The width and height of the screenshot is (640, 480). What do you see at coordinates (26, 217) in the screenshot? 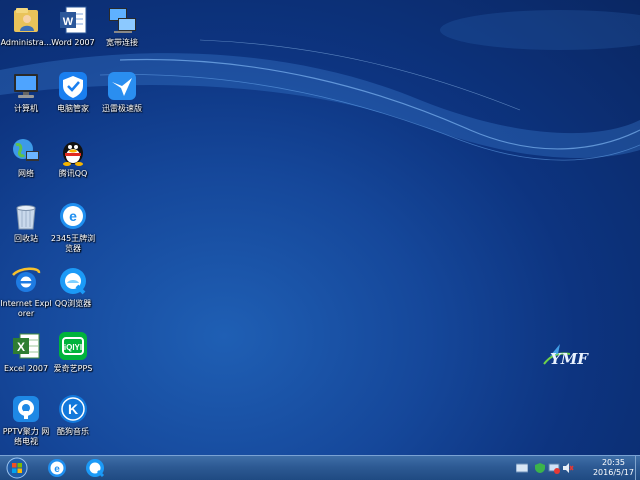
I see `recycle-bin-icon` at bounding box center [26, 217].